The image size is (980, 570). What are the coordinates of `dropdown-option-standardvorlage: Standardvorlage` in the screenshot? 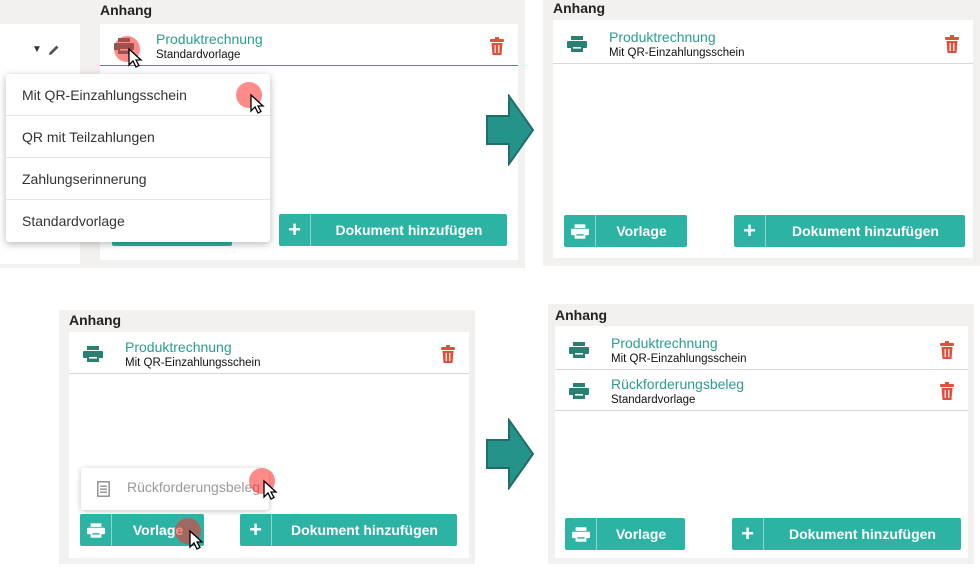 It's located at (138, 221).